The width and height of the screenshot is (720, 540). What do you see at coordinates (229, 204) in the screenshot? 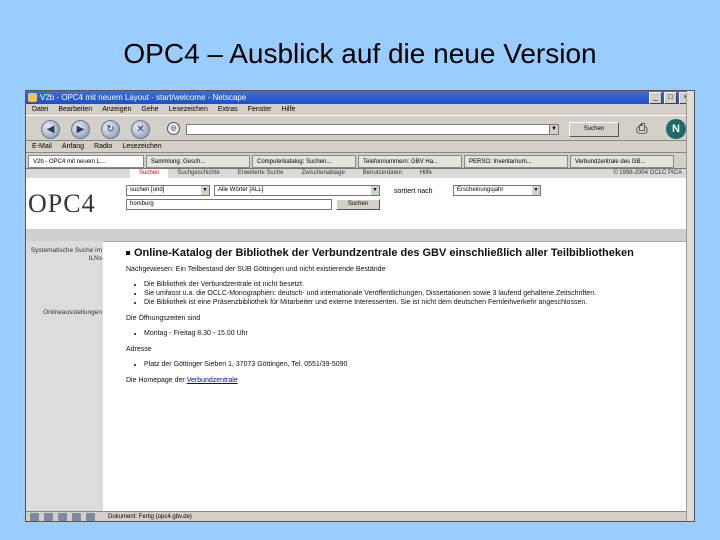
I see `search-input: homburg` at bounding box center [229, 204].